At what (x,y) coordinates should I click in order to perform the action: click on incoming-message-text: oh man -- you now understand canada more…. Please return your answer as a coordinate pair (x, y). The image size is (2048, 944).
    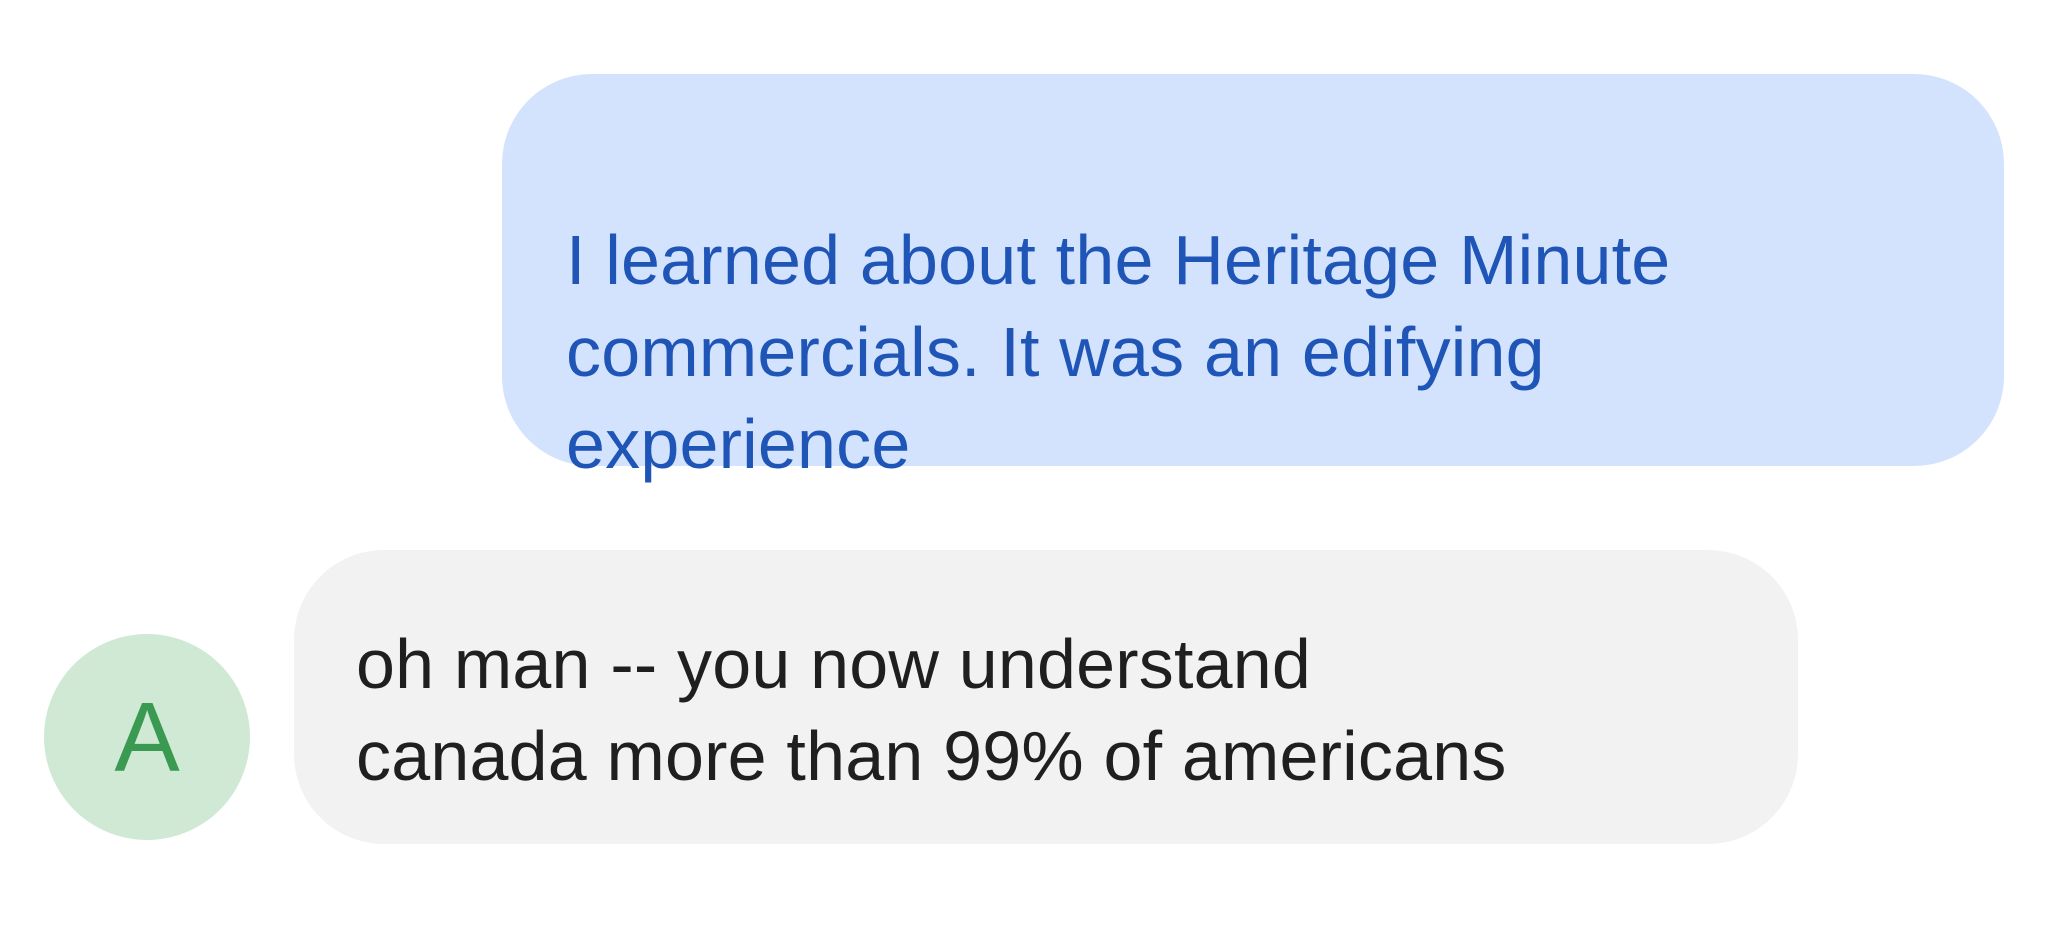
    Looking at the image, I should click on (931, 710).